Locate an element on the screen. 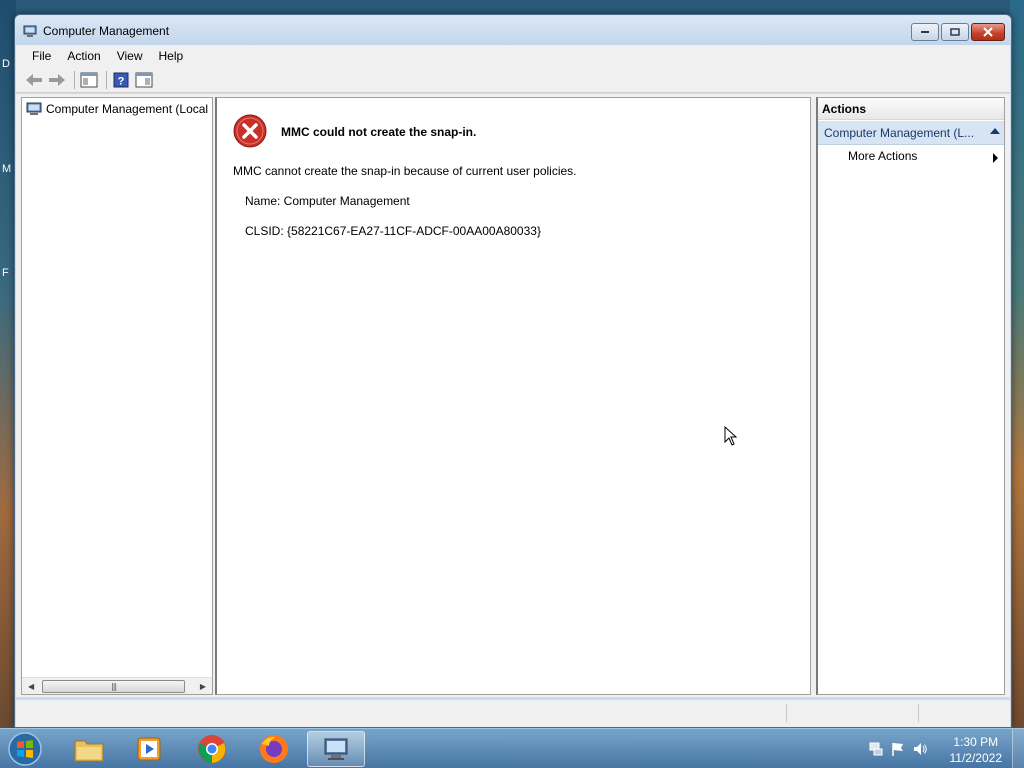 This screenshot has height=768, width=1024. system-clock: 1:30 PM 11/2/2022 is located at coordinates (976, 750).